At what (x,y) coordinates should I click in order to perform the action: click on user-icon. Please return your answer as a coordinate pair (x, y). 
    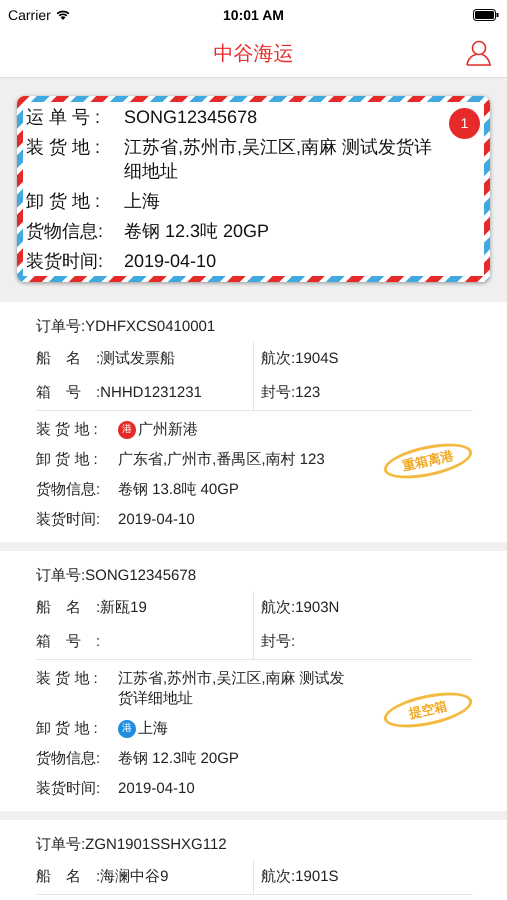
    Looking at the image, I should click on (479, 53).